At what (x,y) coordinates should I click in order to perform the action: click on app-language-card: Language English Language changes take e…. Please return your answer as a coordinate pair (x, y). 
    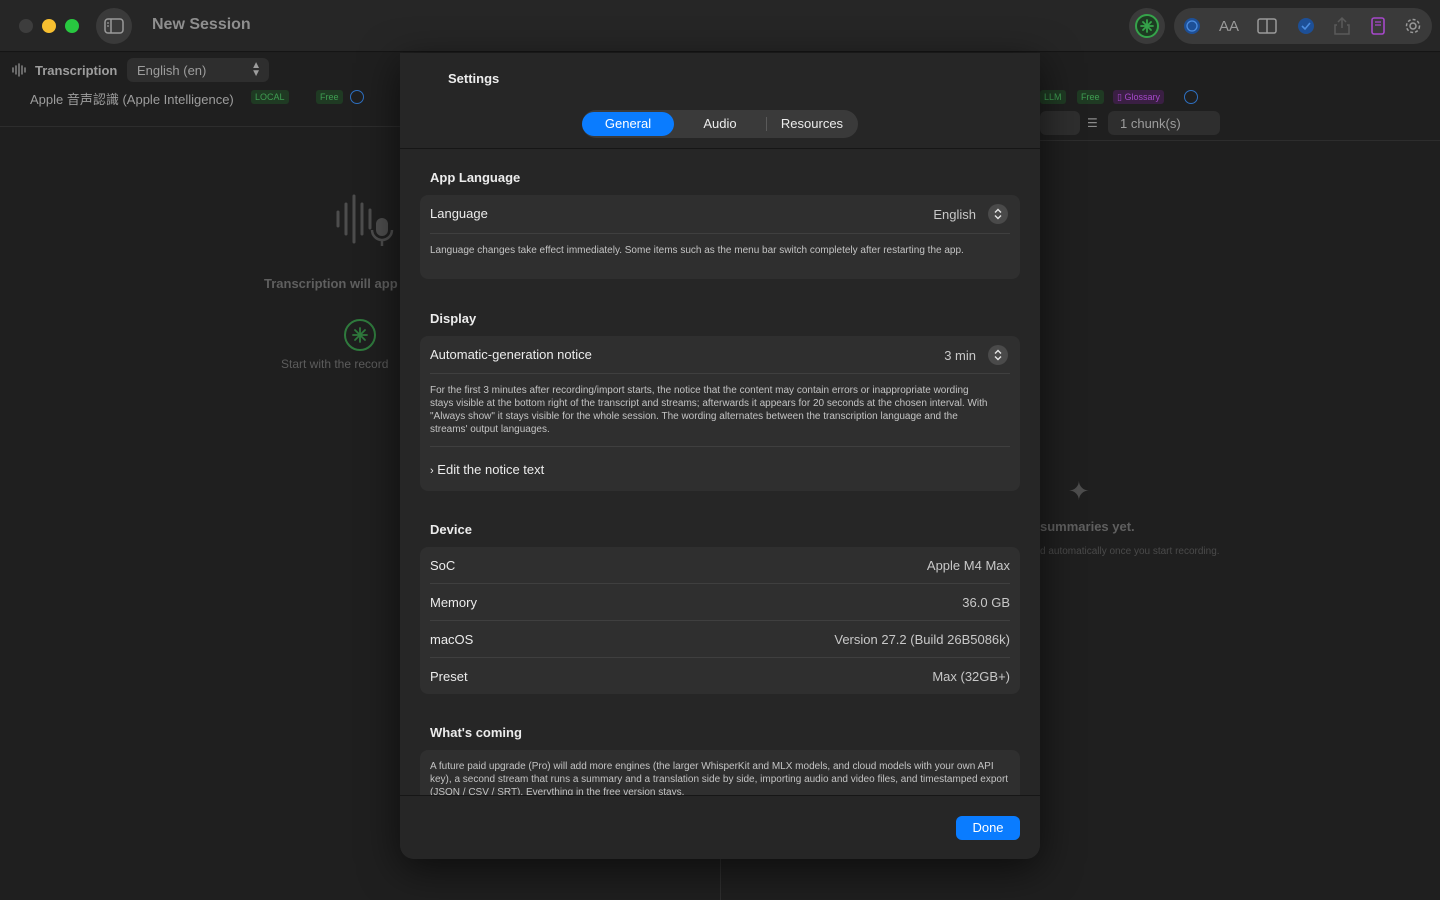
    Looking at the image, I should click on (720, 237).